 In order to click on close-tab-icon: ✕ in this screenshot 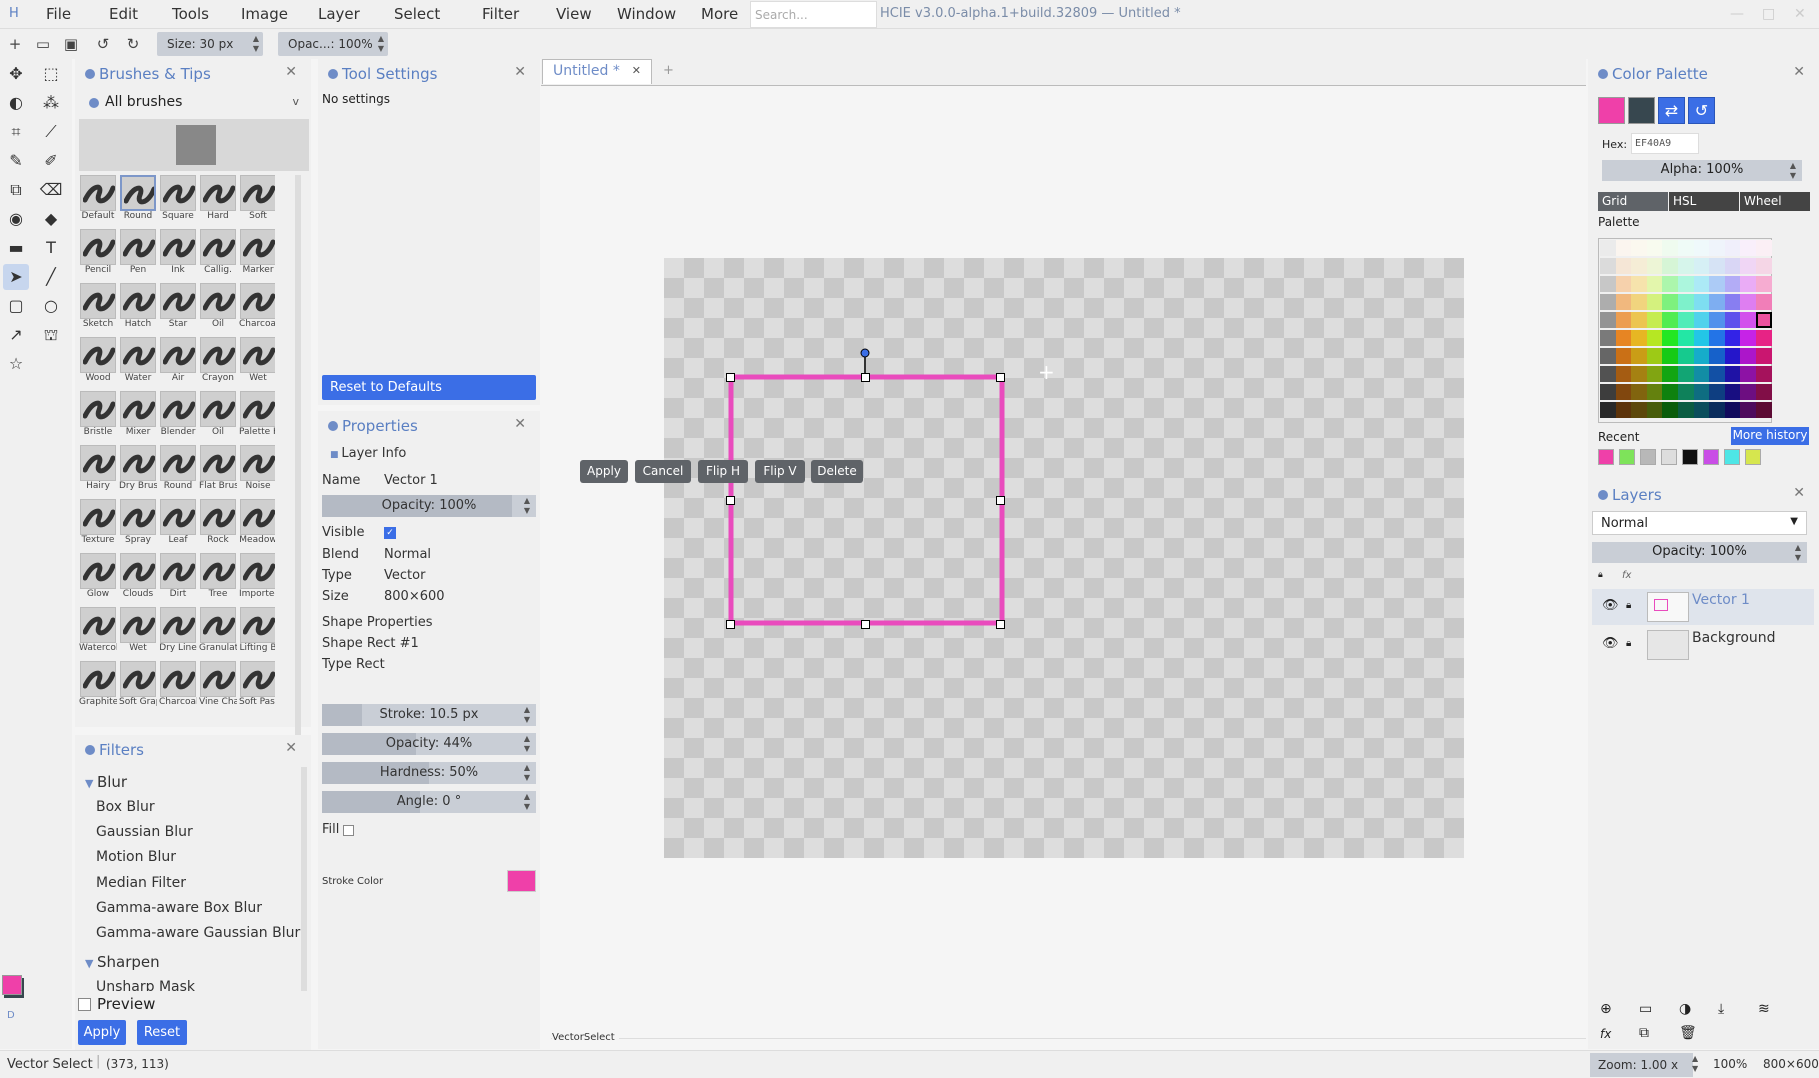, I will do `click(636, 70)`.